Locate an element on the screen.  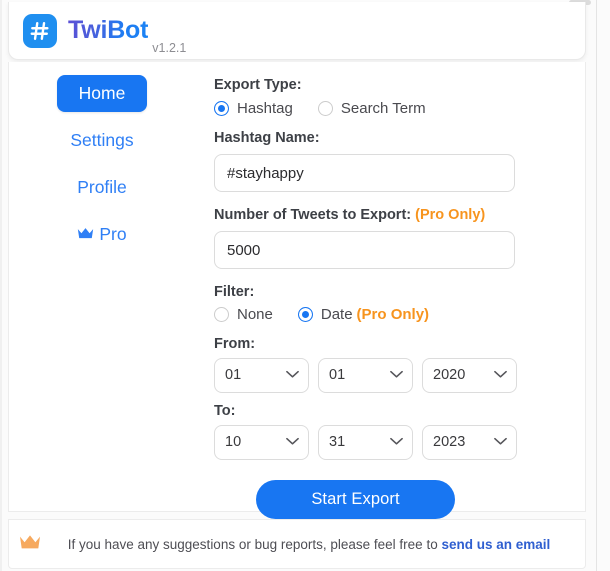
radio-export-type-hashtag: Hashtag is located at coordinates (253, 109).